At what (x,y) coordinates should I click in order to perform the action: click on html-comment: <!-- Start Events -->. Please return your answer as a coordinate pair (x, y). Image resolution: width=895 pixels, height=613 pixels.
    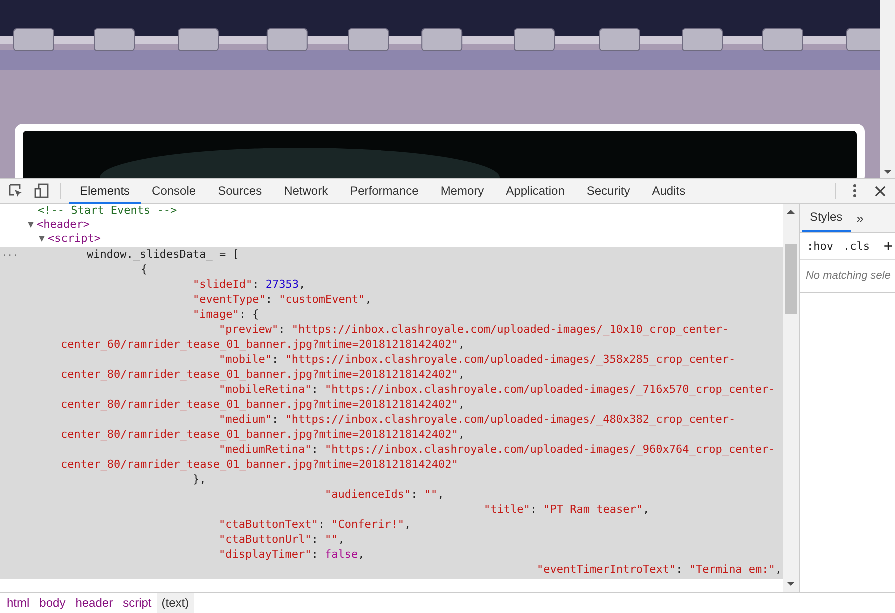
    Looking at the image, I should click on (108, 211).